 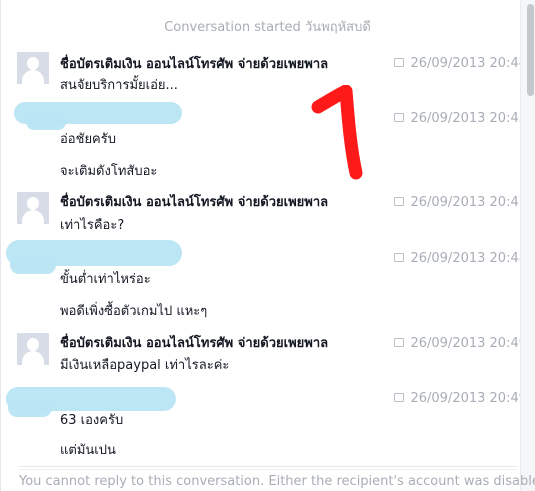 What do you see at coordinates (109, 171) in the screenshot?
I see `message-text: จะเติมดังโทสับอะ` at bounding box center [109, 171].